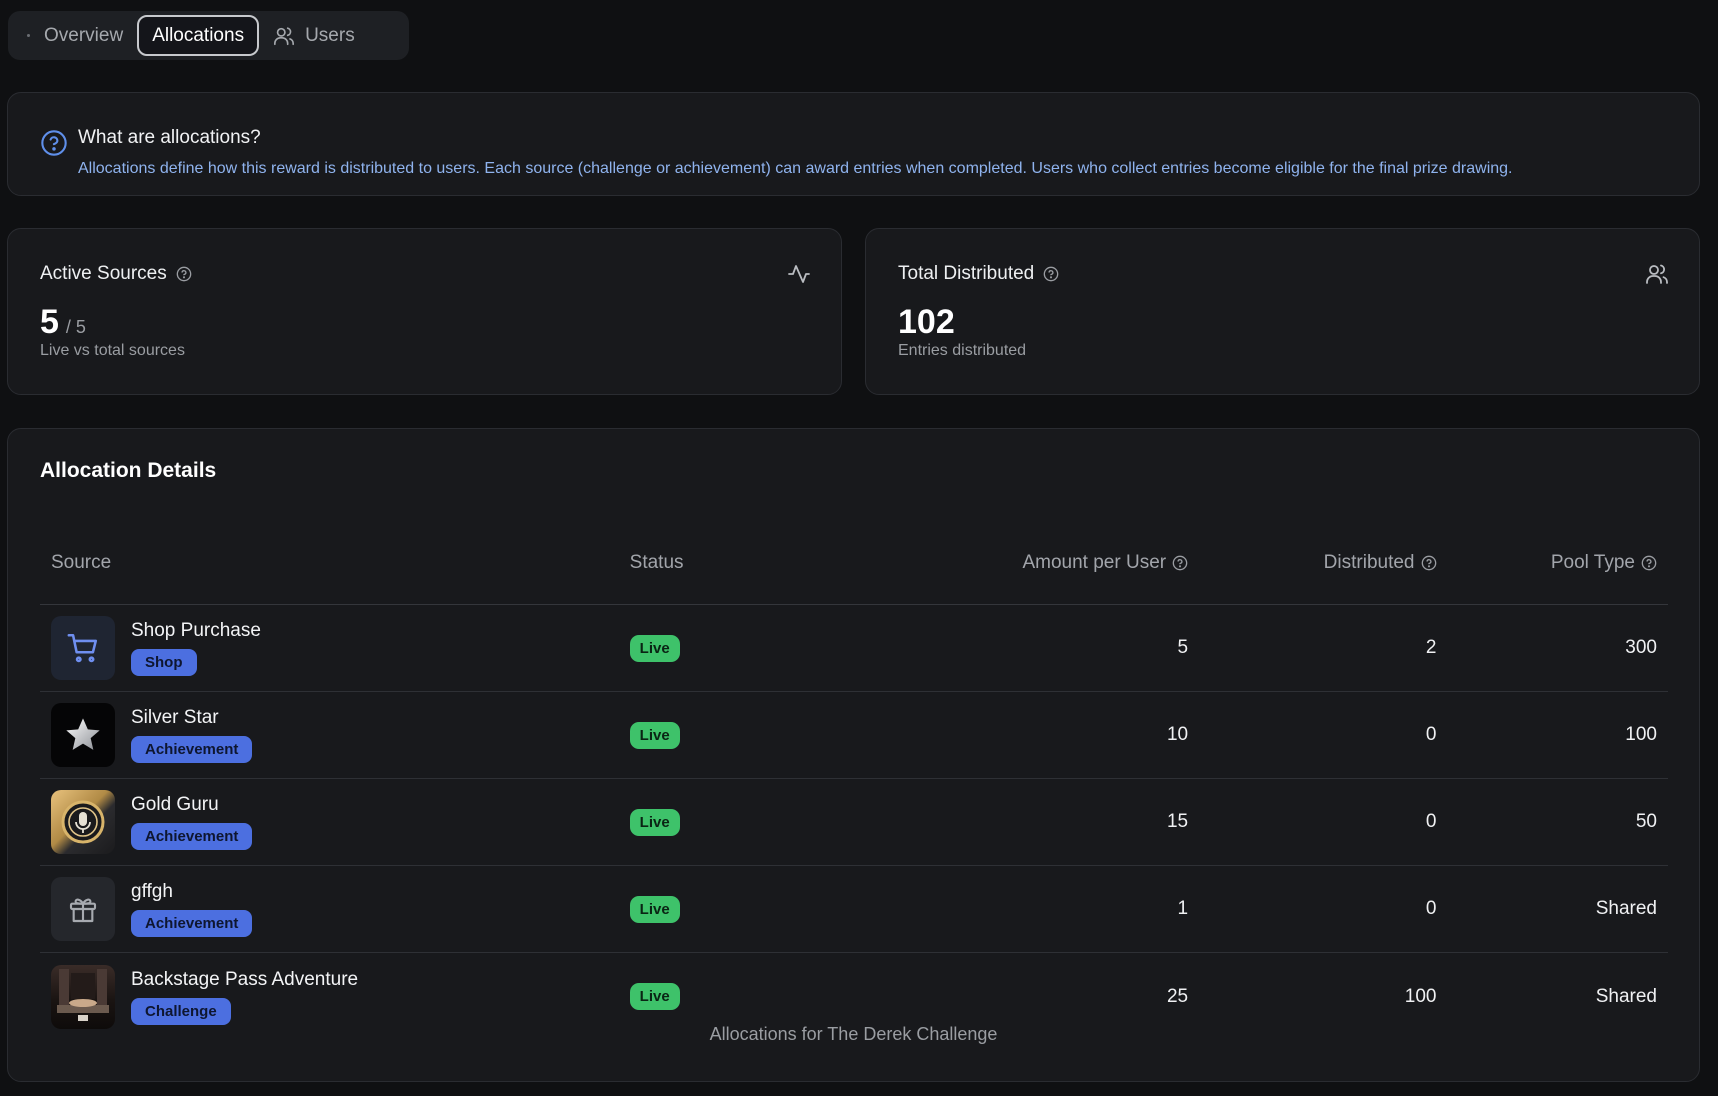 This screenshot has width=1718, height=1096. What do you see at coordinates (966, 273) in the screenshot?
I see `total-distributed-label: Total Distributed` at bounding box center [966, 273].